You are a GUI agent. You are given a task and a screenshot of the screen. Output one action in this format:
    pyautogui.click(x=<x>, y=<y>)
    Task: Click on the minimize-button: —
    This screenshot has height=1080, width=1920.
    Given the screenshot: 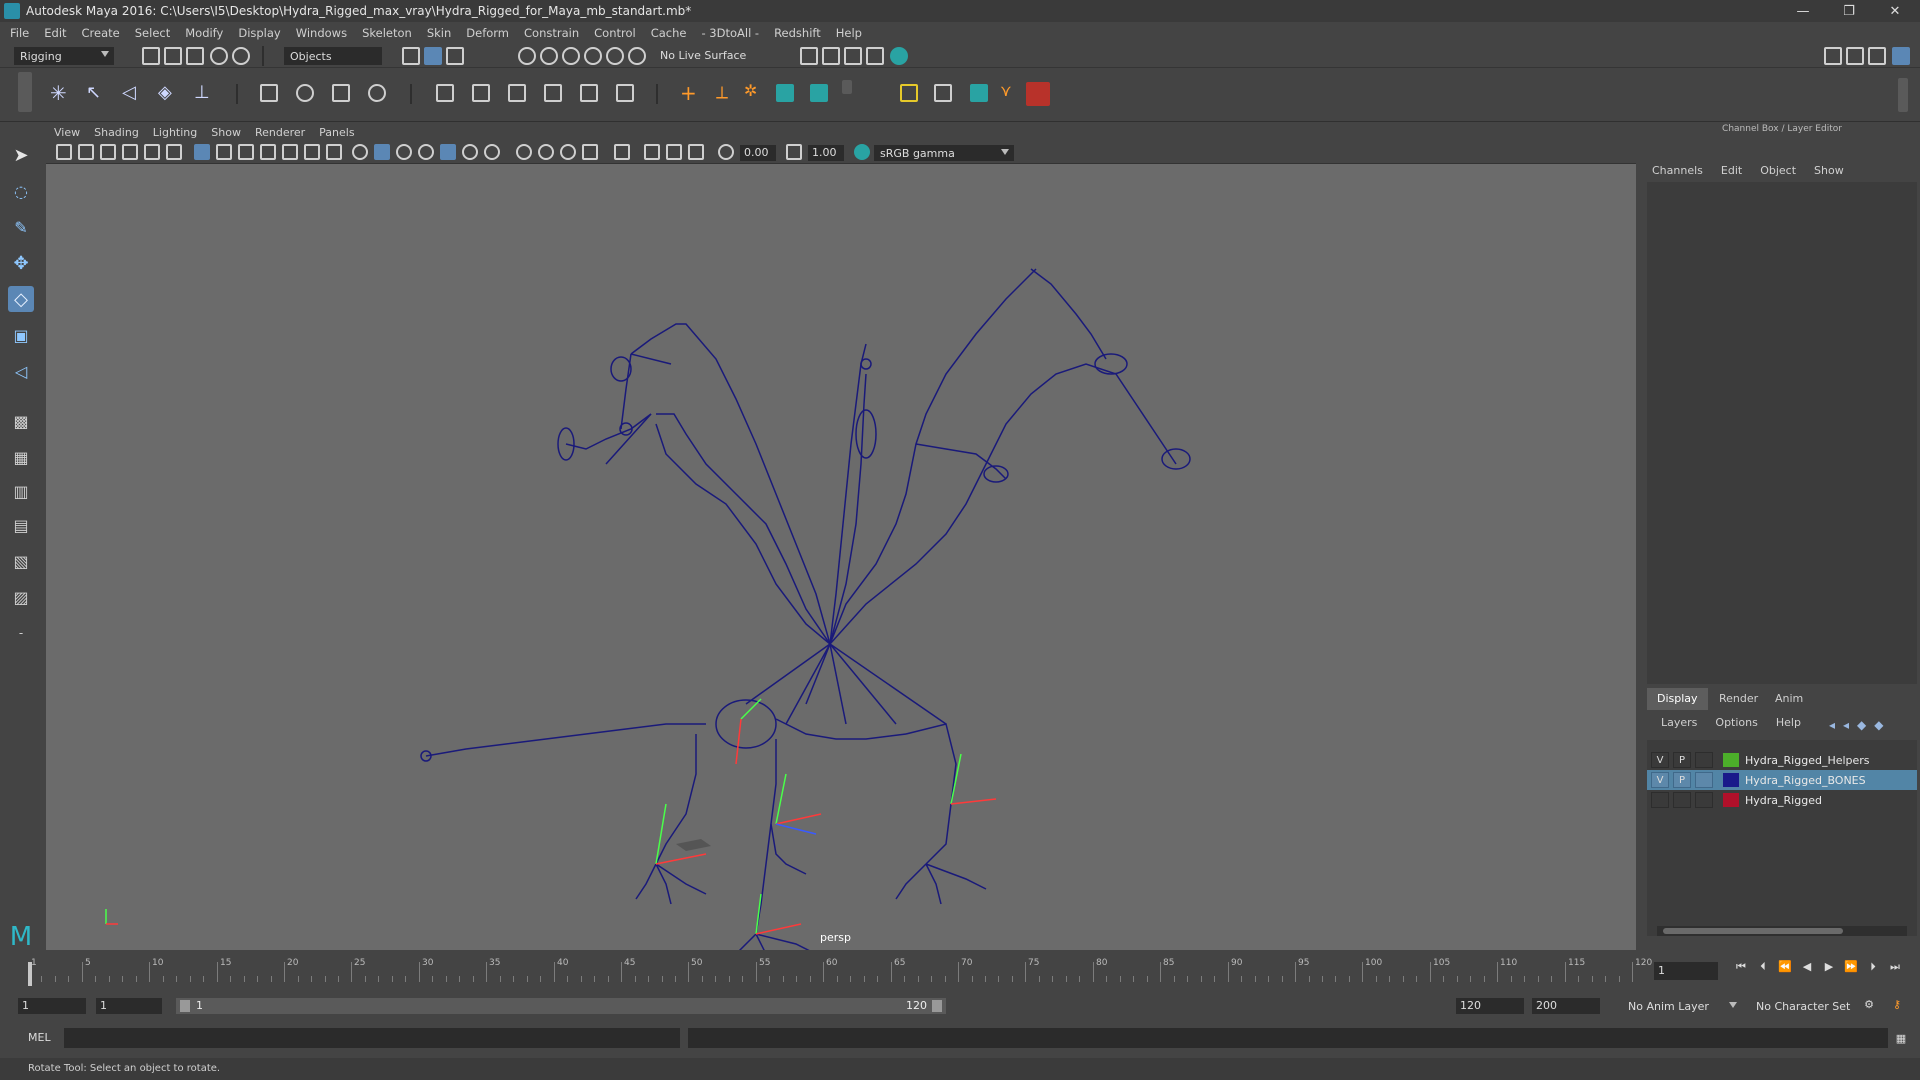 What is the action you would take?
    pyautogui.click(x=1803, y=11)
    